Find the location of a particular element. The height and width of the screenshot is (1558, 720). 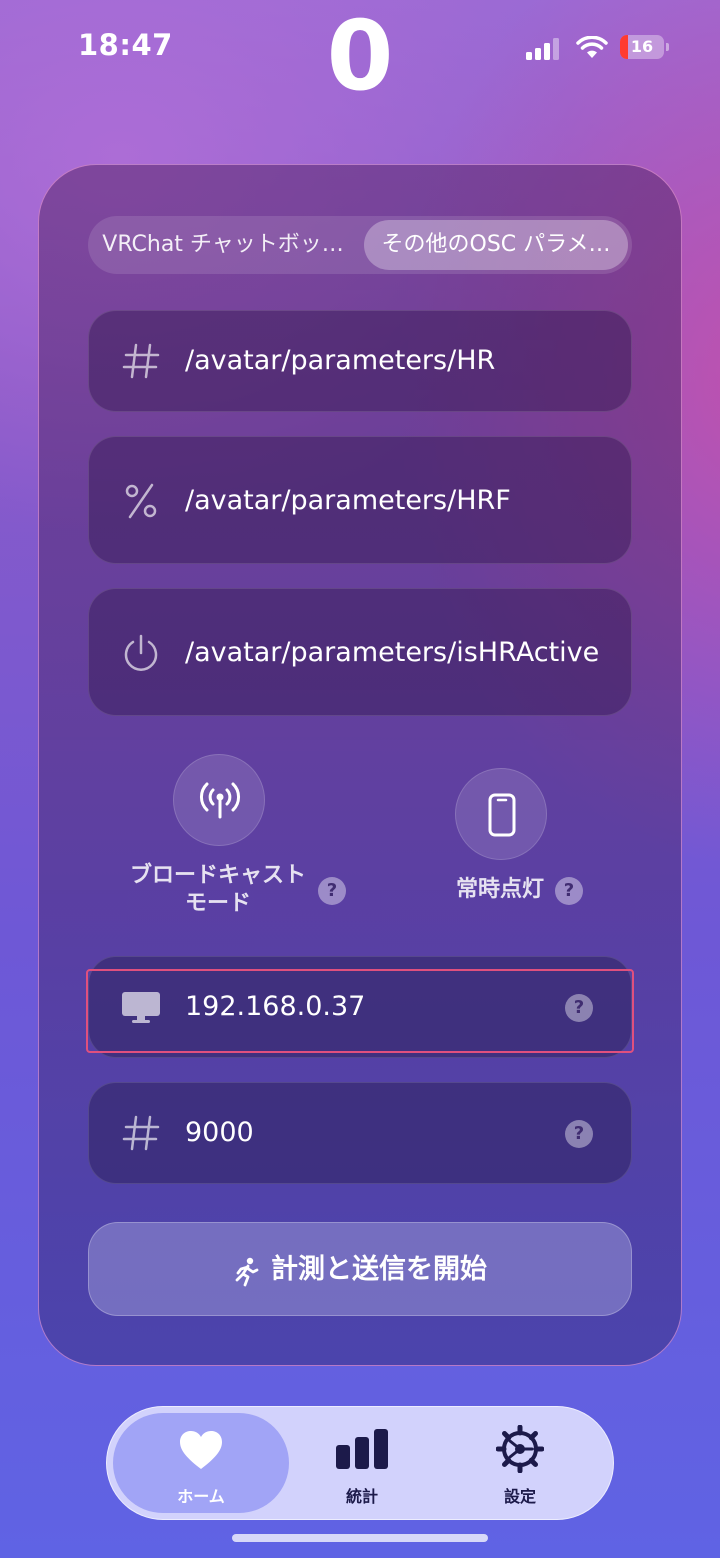

tab-bar: ホーム 統計 設定 is located at coordinates (360, 1463).